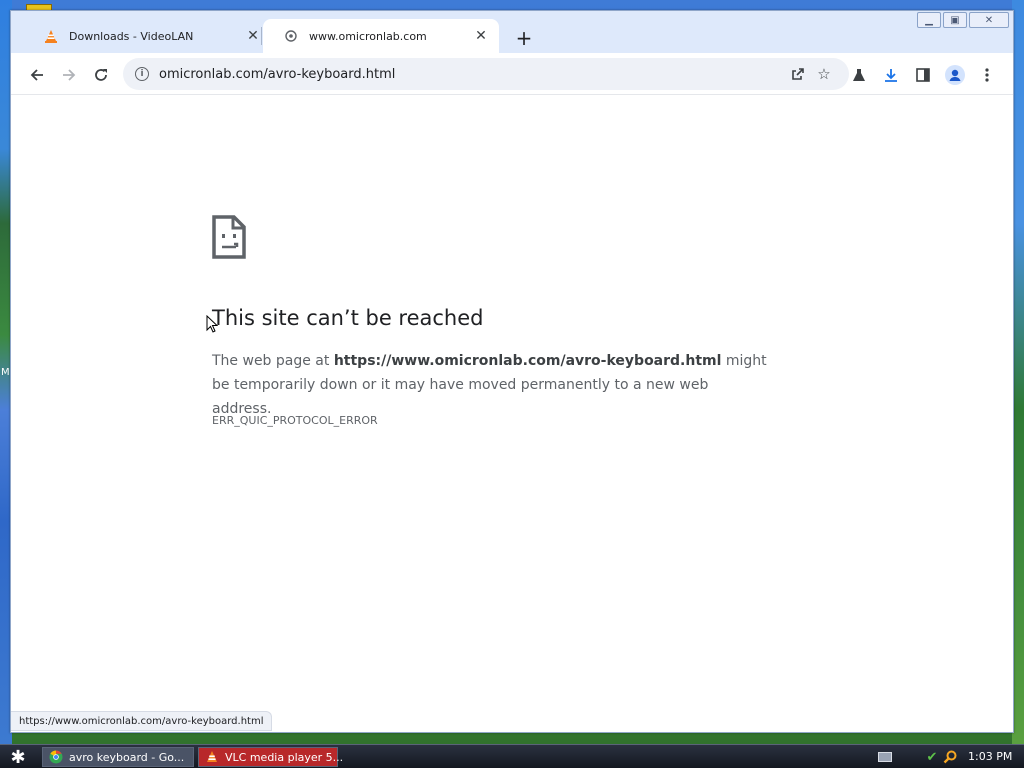  I want to click on tab-downloads-videolan: Downloads - VideoLAN ✕, so click(147, 36).